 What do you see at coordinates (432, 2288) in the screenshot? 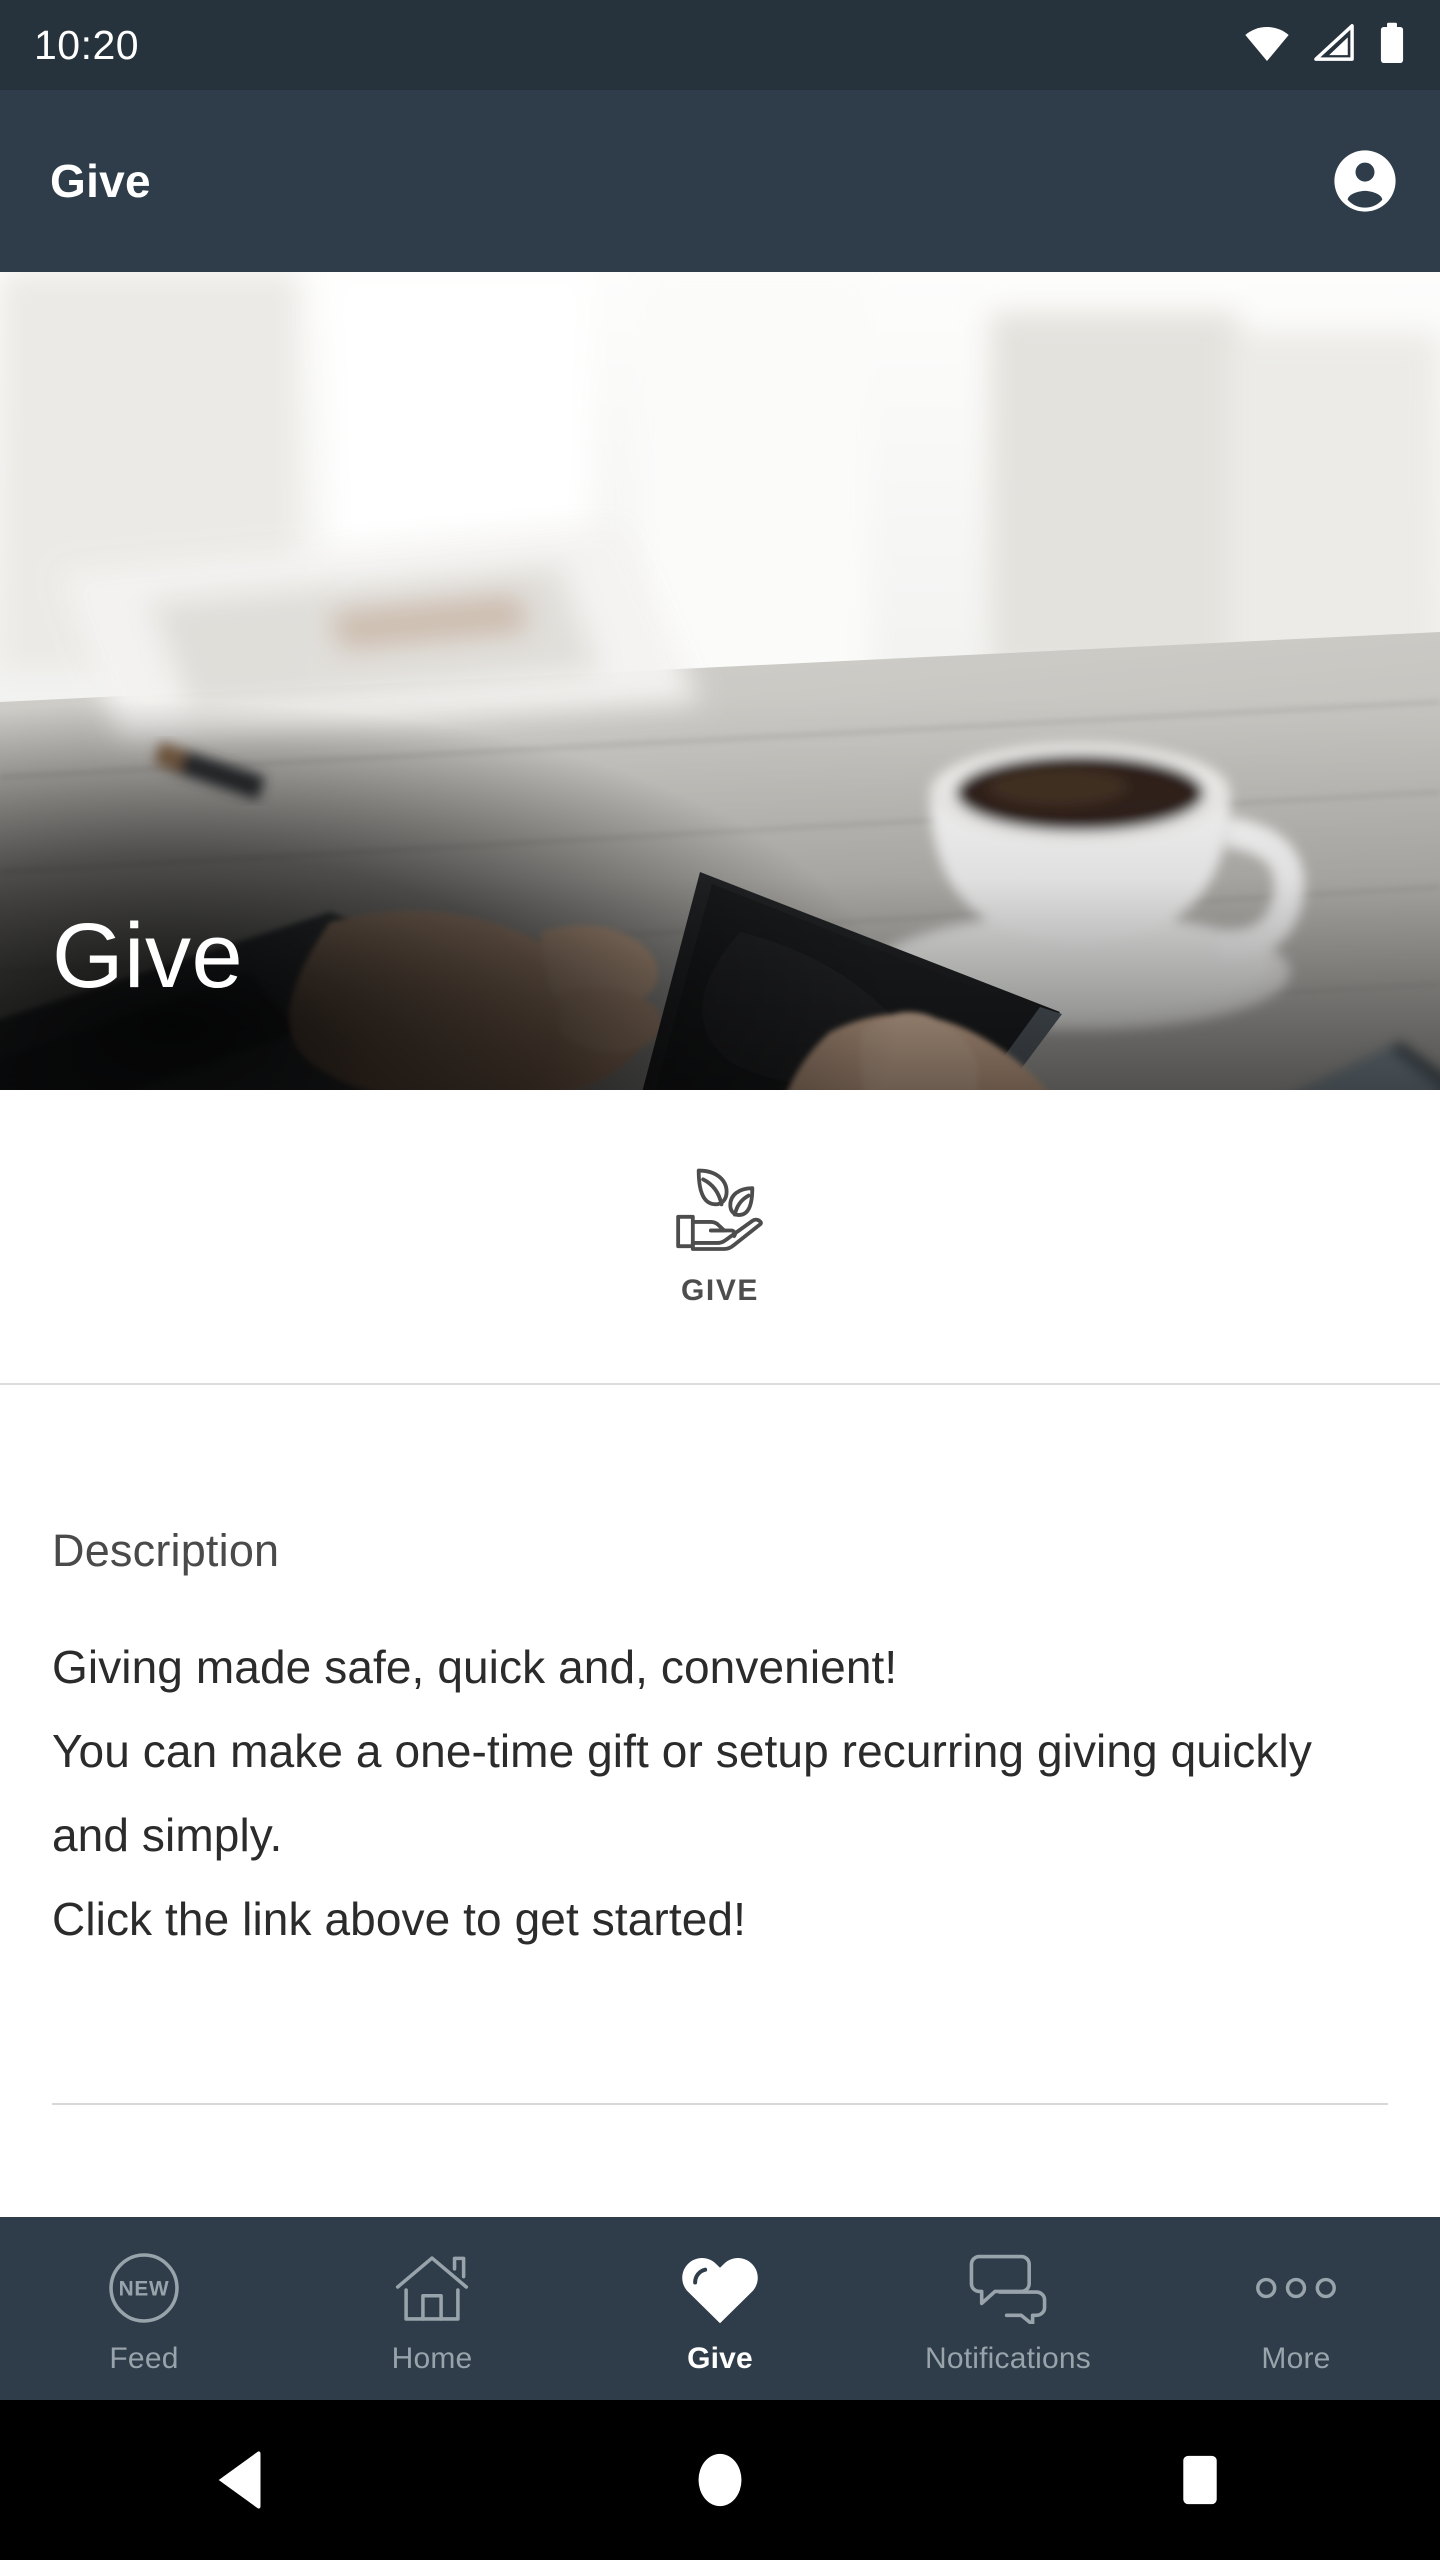
I see `house-icon` at bounding box center [432, 2288].